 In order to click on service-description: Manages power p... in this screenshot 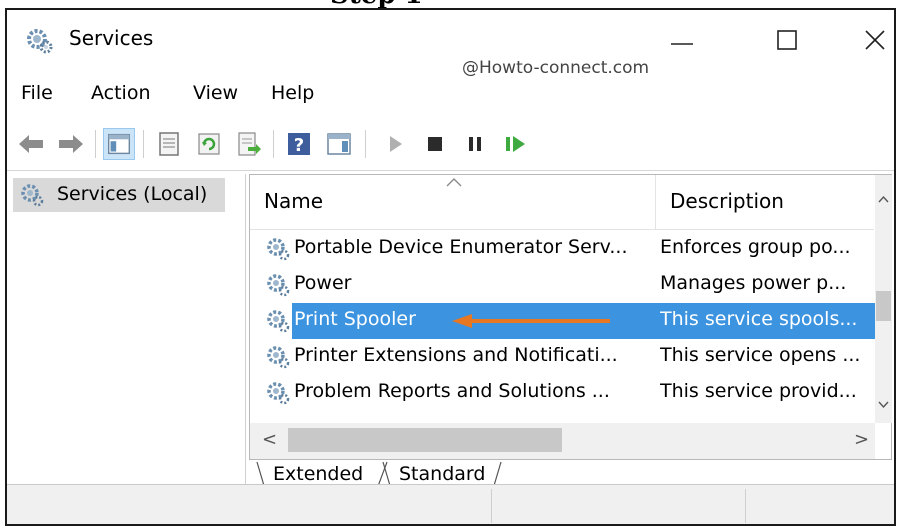, I will do `click(753, 283)`.